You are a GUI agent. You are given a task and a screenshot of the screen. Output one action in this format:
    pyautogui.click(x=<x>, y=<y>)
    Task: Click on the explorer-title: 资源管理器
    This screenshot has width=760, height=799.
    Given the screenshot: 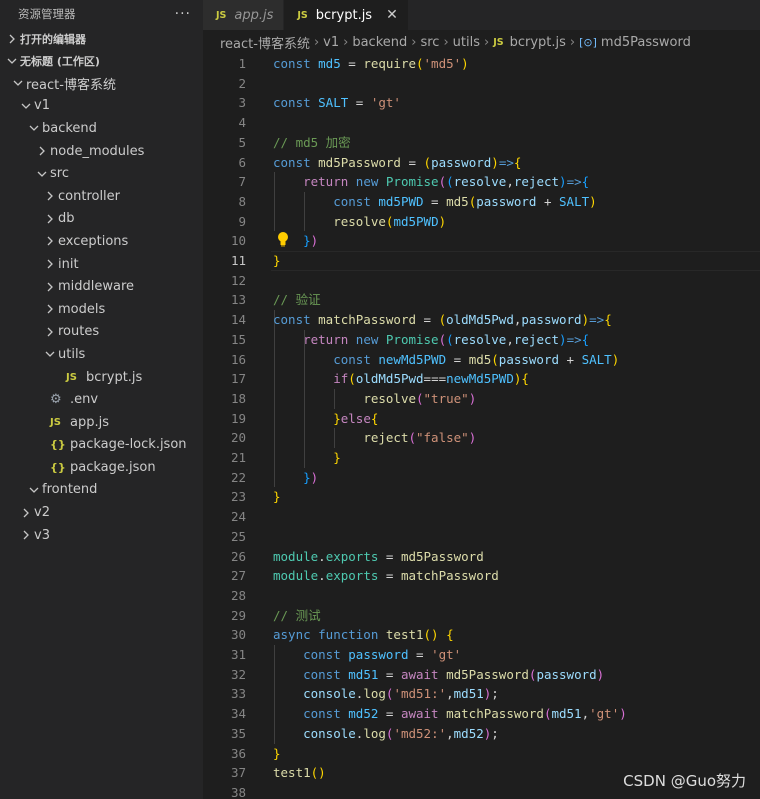 What is the action you would take?
    pyautogui.click(x=47, y=14)
    